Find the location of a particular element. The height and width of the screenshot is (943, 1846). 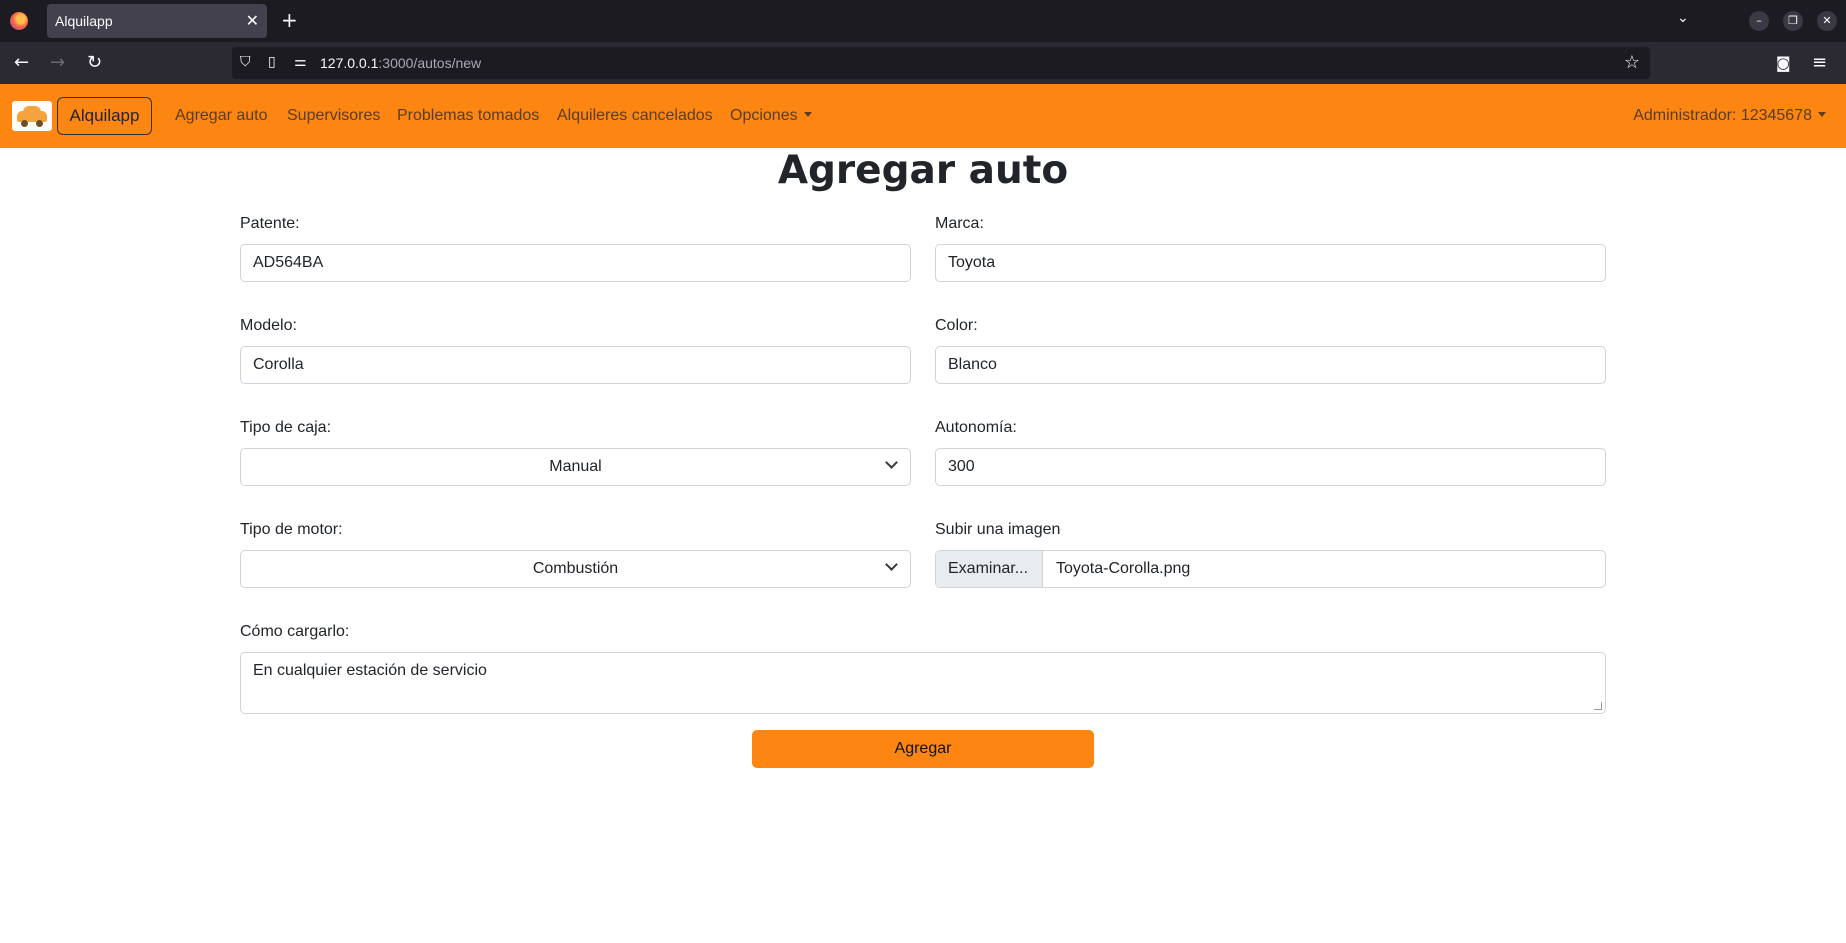

menu-icon: ≡ is located at coordinates (1819, 62).